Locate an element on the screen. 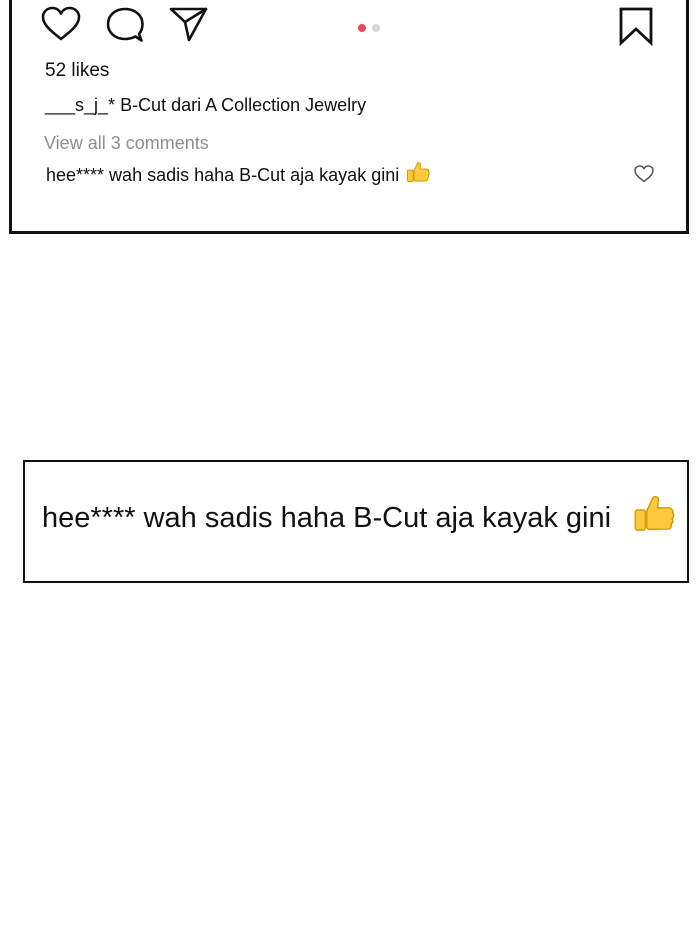  heart-icon is located at coordinates (61, 24).